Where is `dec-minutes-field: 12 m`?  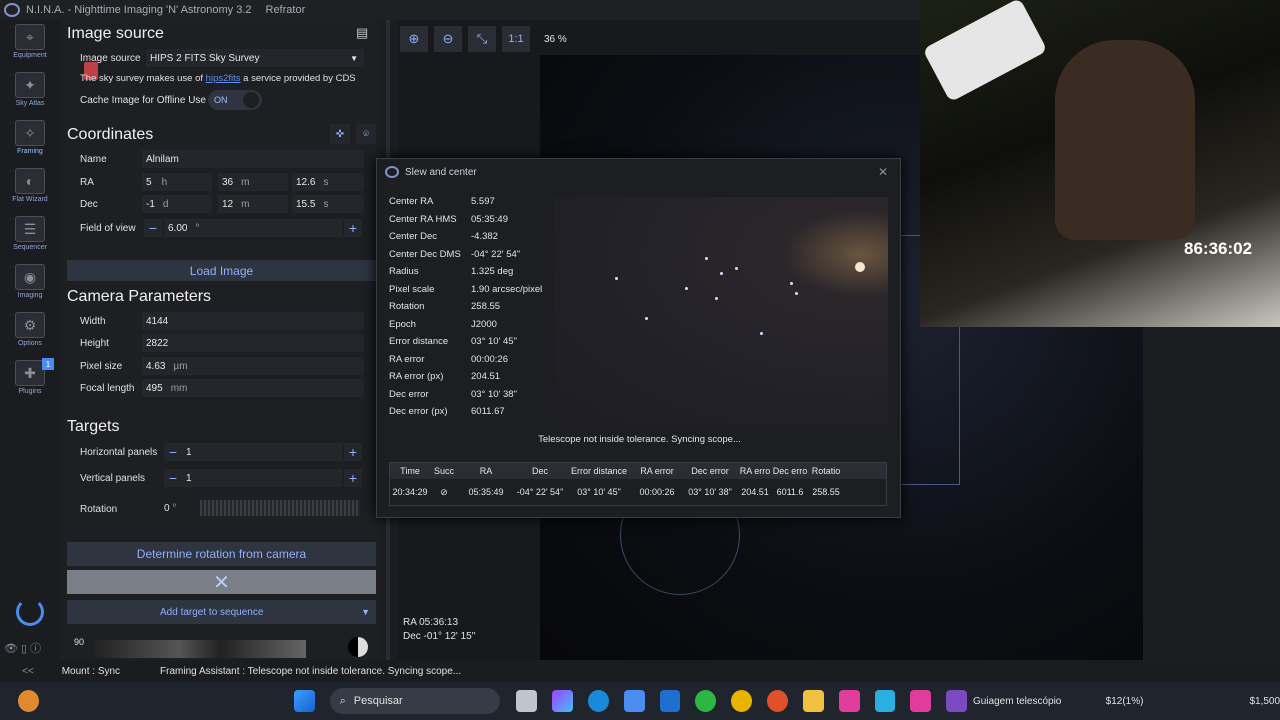
dec-minutes-field: 12 m is located at coordinates (253, 204).